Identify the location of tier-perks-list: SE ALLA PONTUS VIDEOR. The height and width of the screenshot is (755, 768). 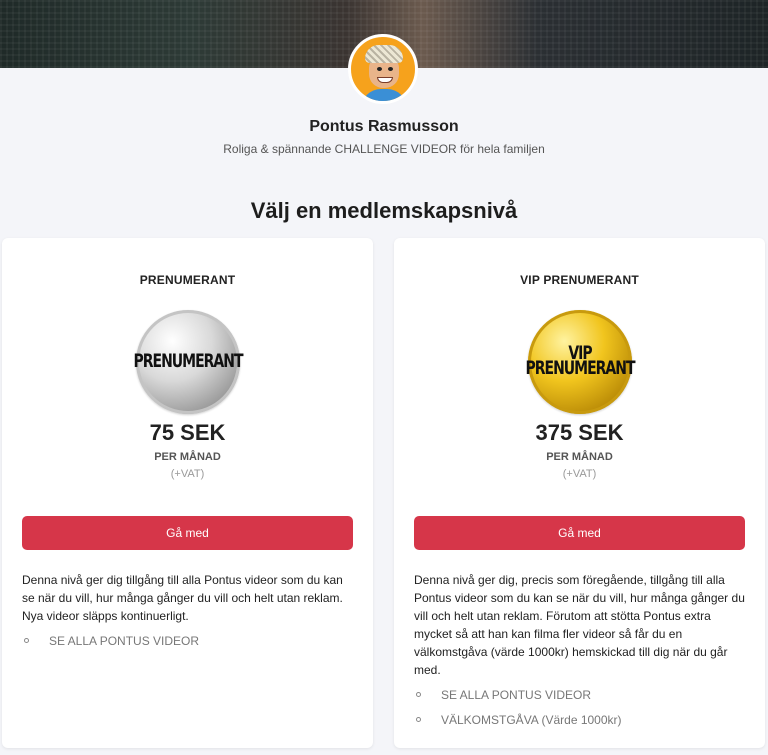
(189, 644).